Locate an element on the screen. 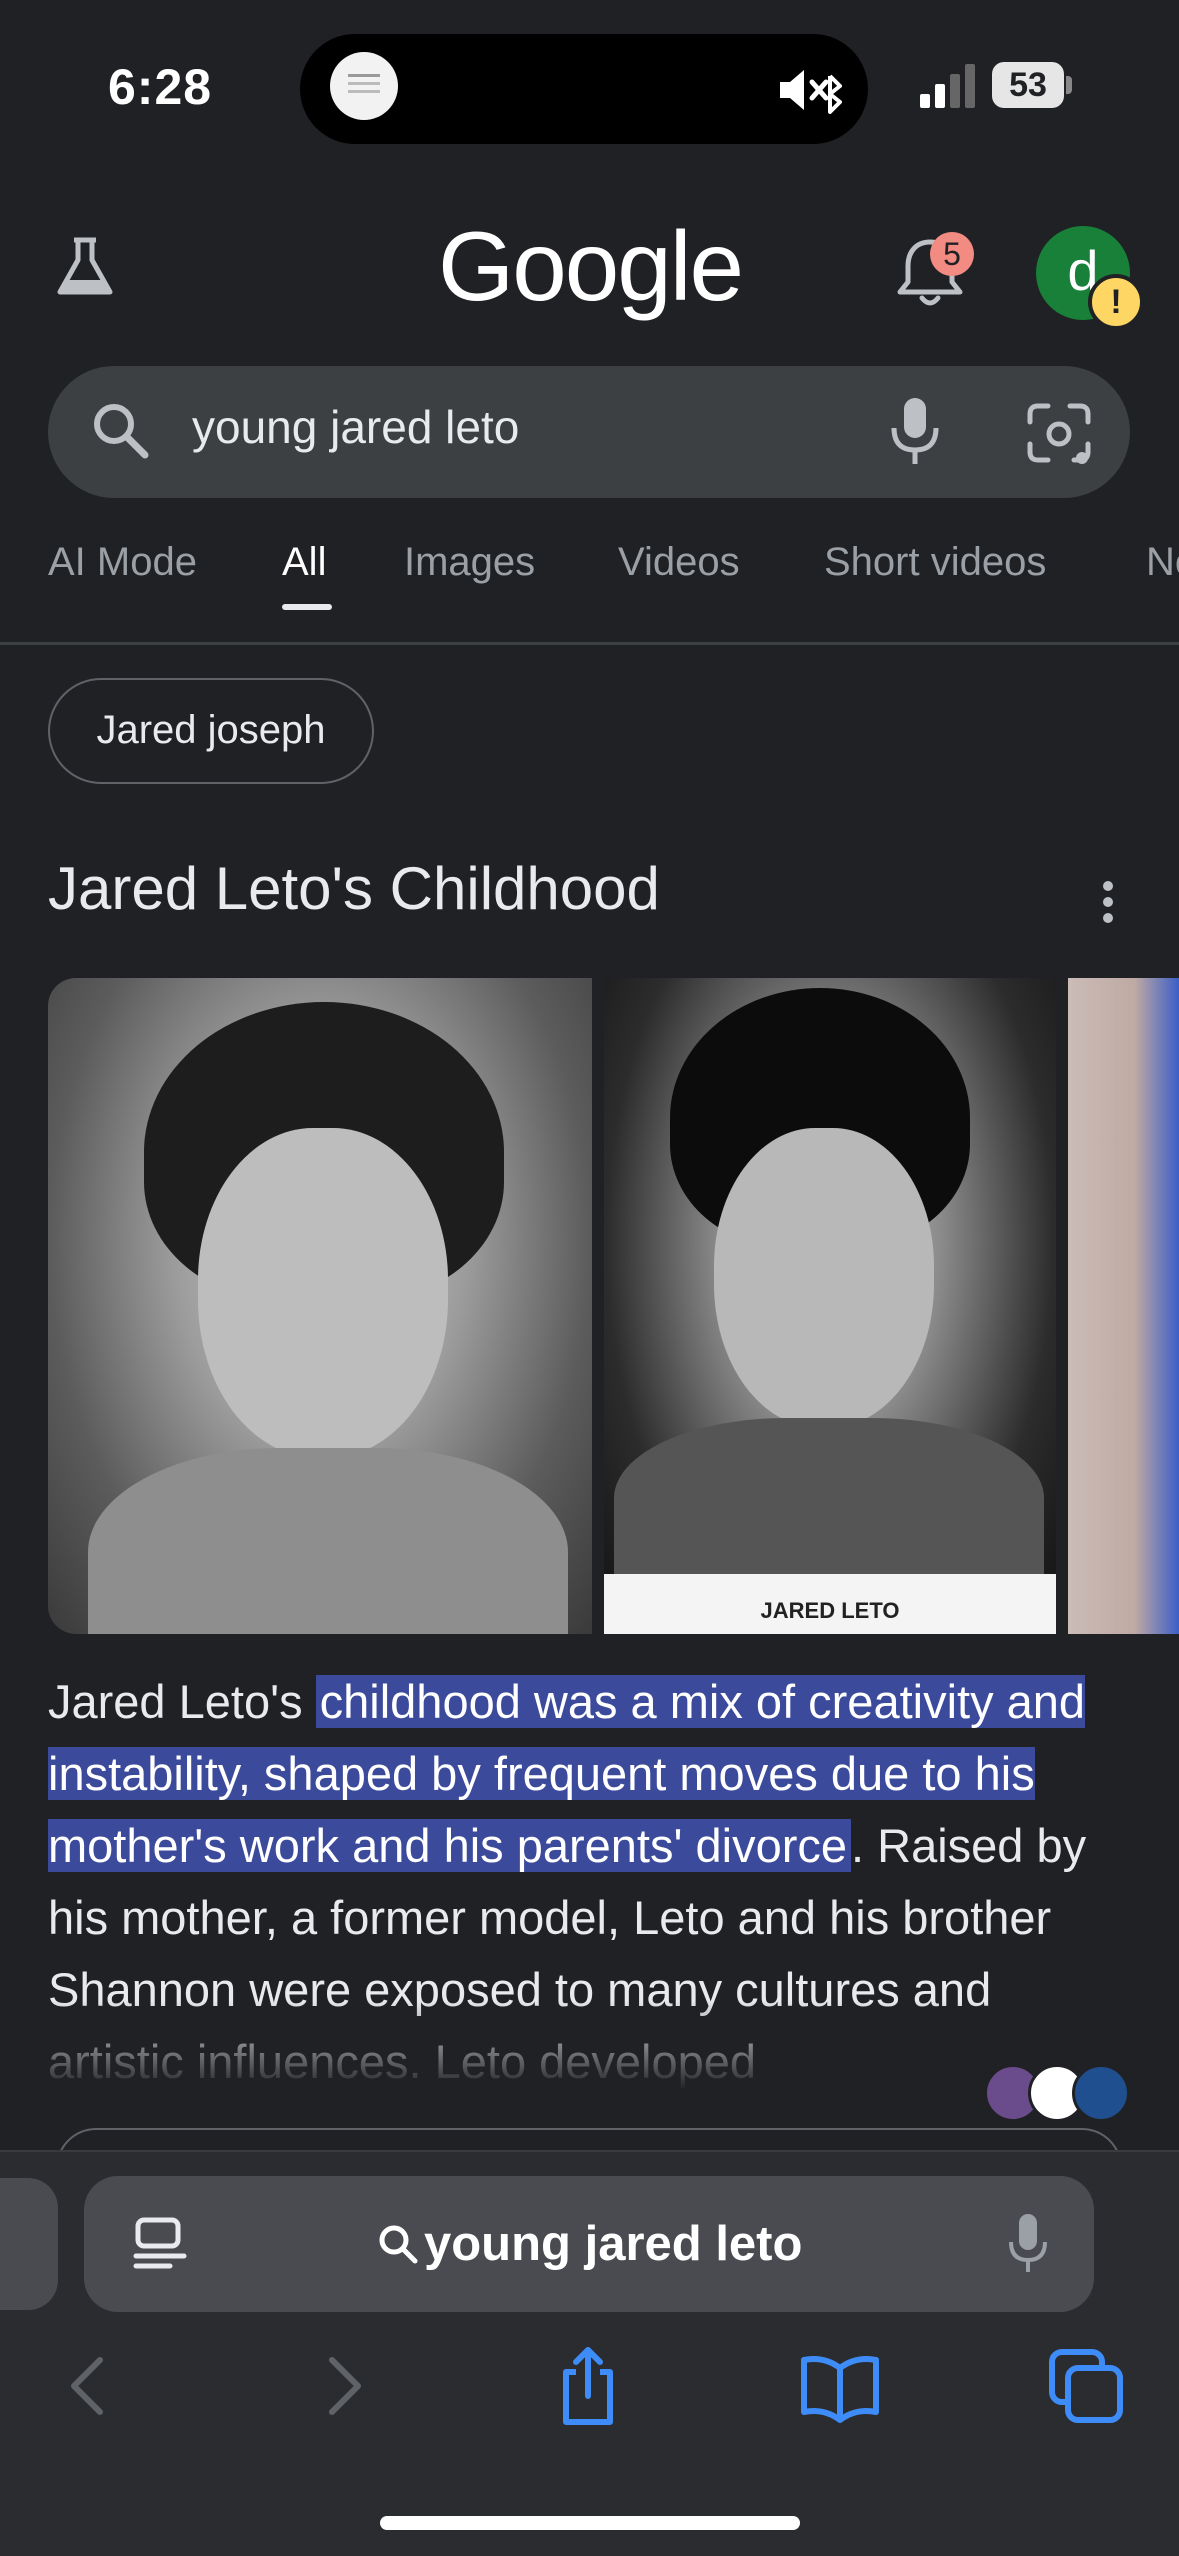 The image size is (1179, 2556). active-tab-indicator is located at coordinates (307, 607).